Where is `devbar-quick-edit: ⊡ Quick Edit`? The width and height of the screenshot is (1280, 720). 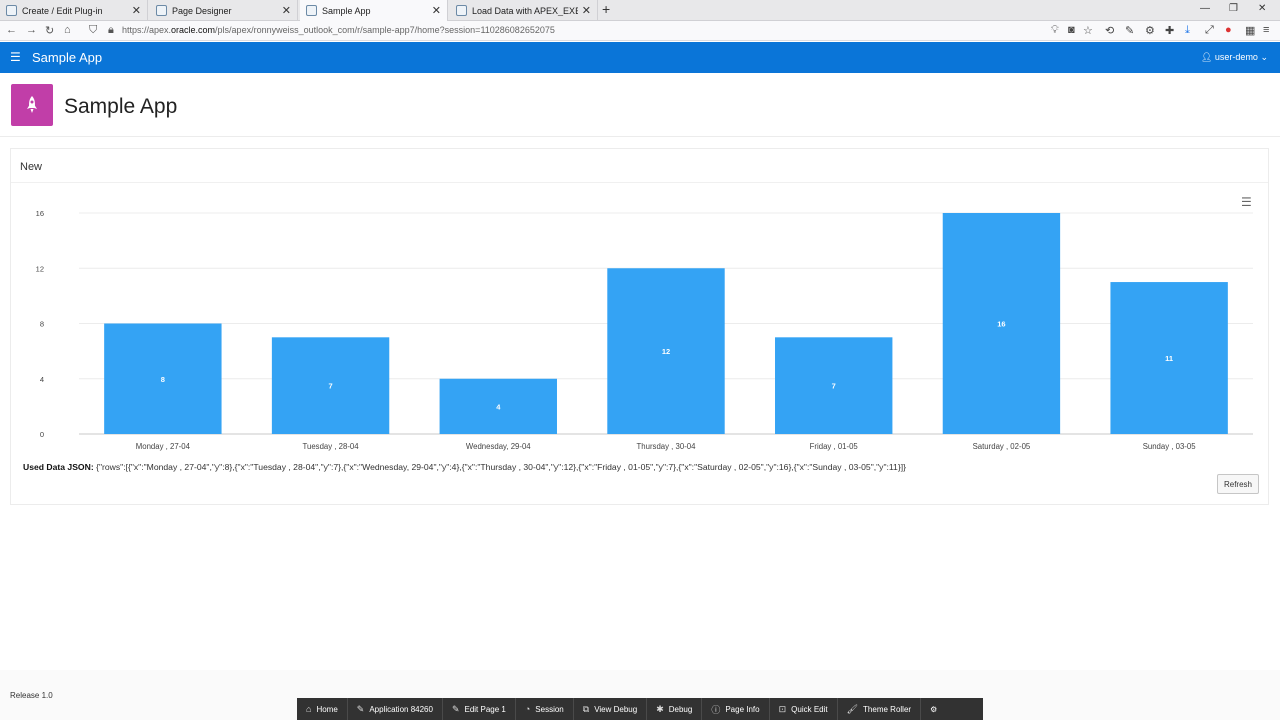
devbar-quick-edit: ⊡ Quick Edit is located at coordinates (804, 709).